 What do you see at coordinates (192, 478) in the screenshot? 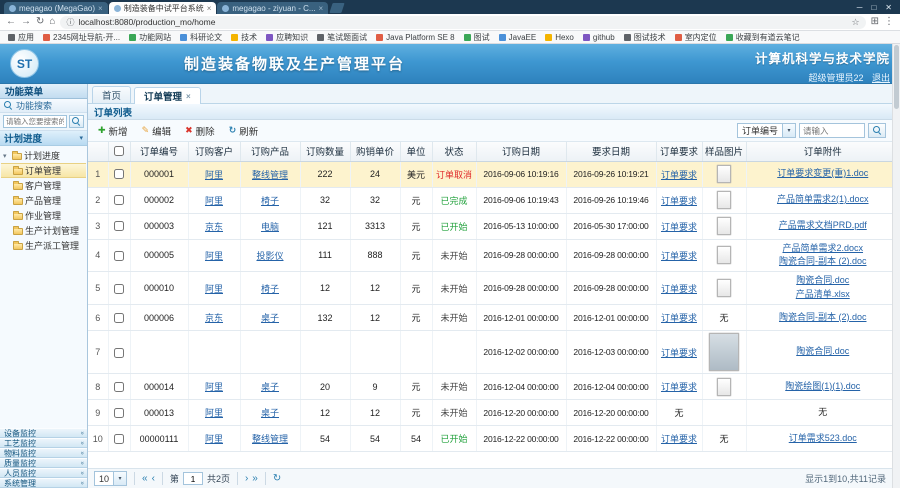
I see `page-number-input` at bounding box center [192, 478].